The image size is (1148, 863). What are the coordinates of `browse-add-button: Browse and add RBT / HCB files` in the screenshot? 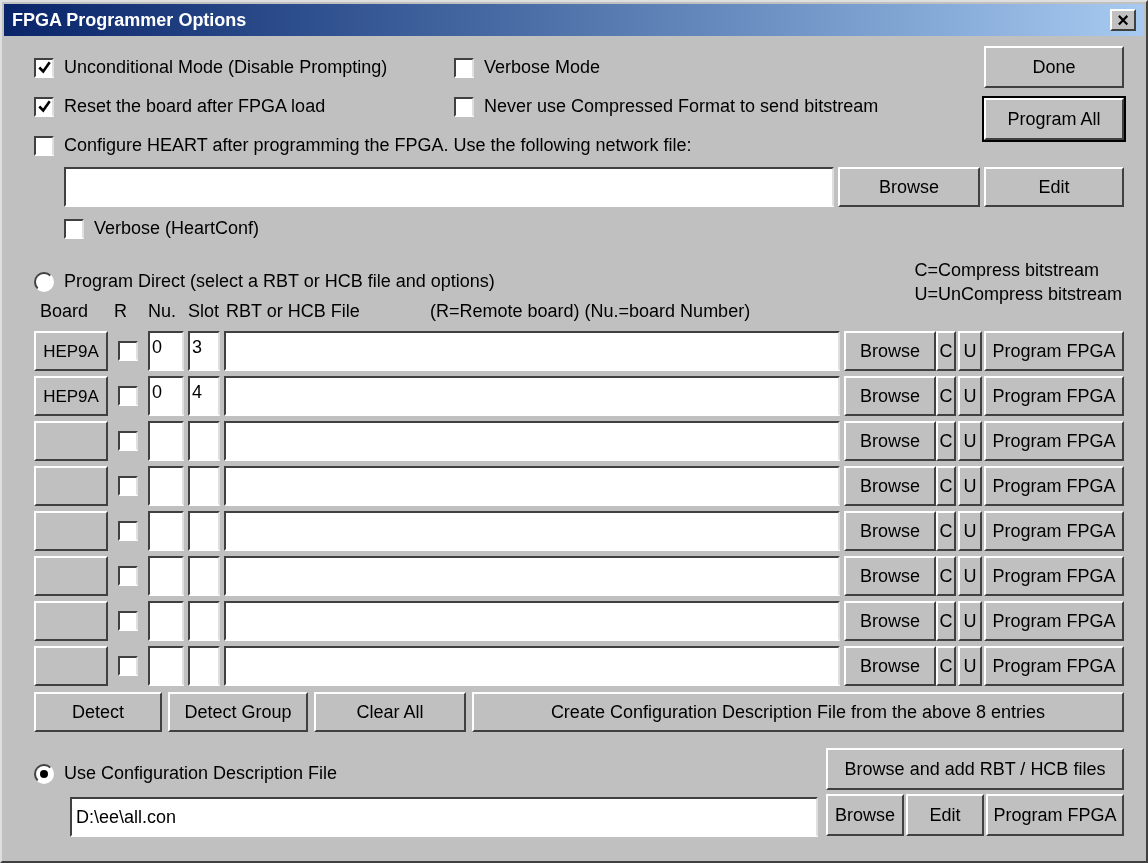 It's located at (975, 769).